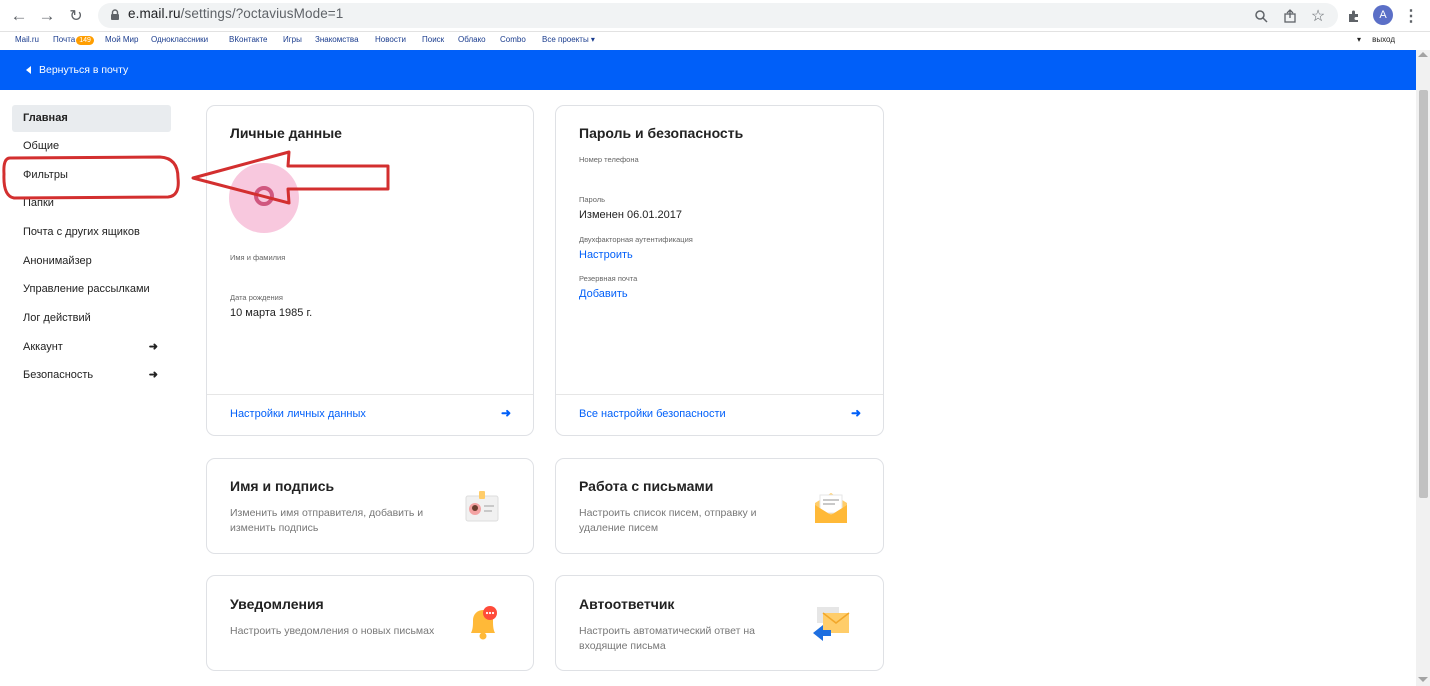 The image size is (1430, 686). I want to click on backup-email-add-link: Добавить, so click(603, 294).